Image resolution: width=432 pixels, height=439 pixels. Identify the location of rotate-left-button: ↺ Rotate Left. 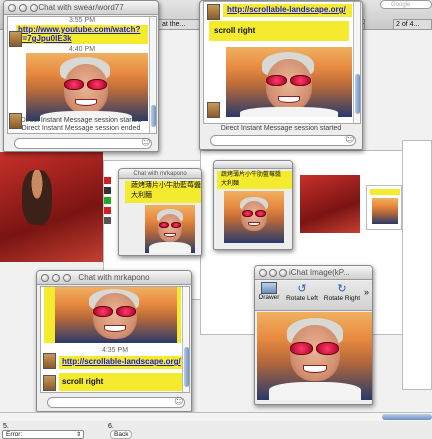
(302, 292).